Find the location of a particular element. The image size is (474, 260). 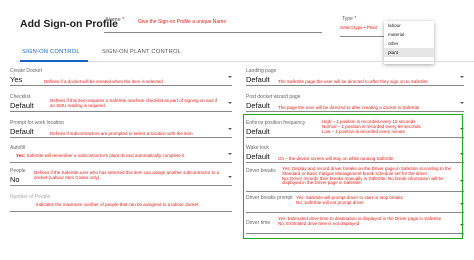

field-value: No is located at coordinates (15, 179).